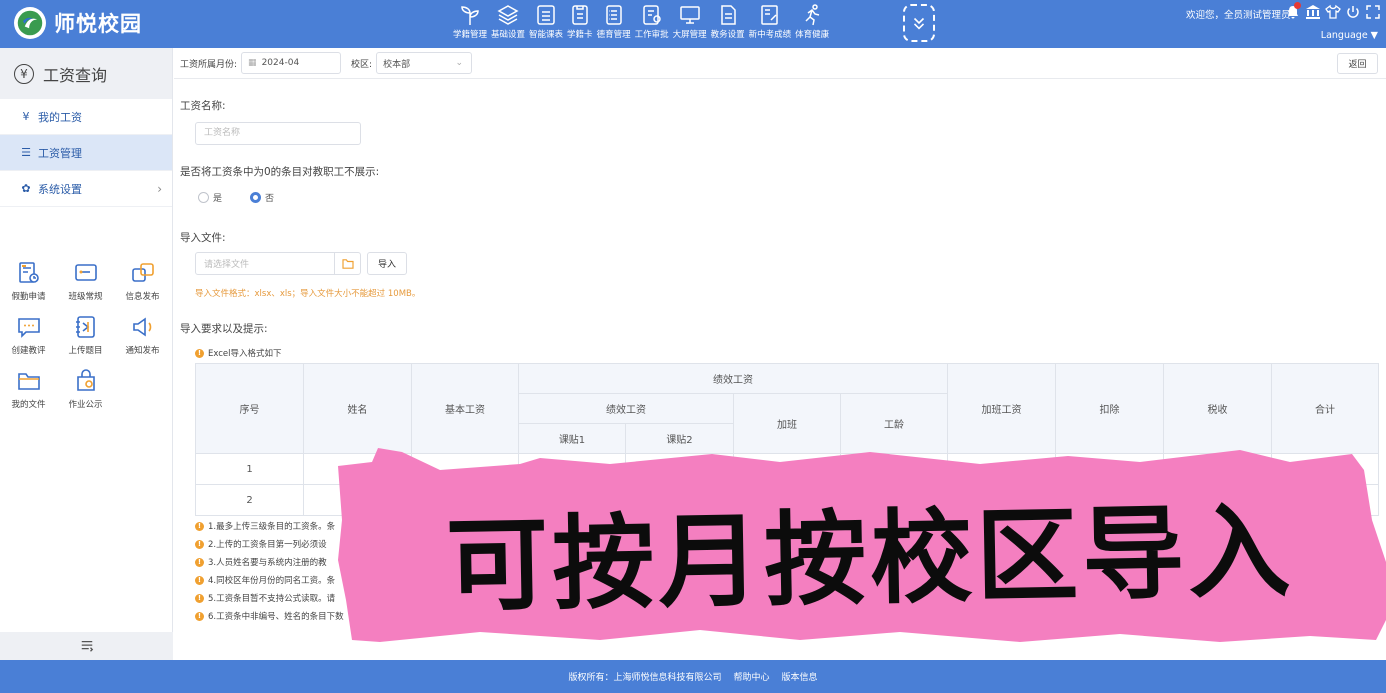 Image resolution: width=1386 pixels, height=693 pixels. I want to click on nav-student-card: 学籍卡, so click(580, 24).